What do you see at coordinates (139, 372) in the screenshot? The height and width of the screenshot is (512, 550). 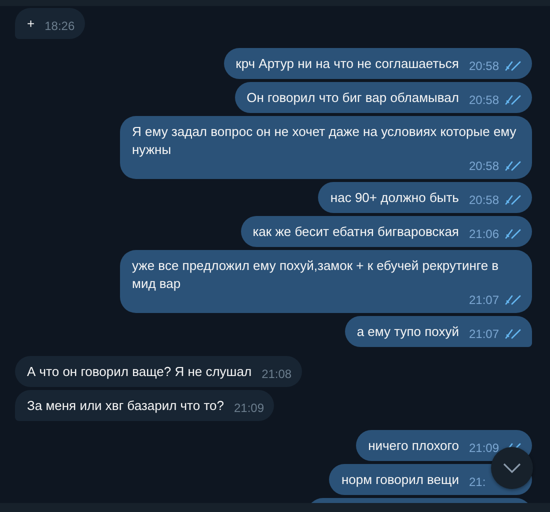 I see `message-text: А что он говорил ваще? Я не слушал` at bounding box center [139, 372].